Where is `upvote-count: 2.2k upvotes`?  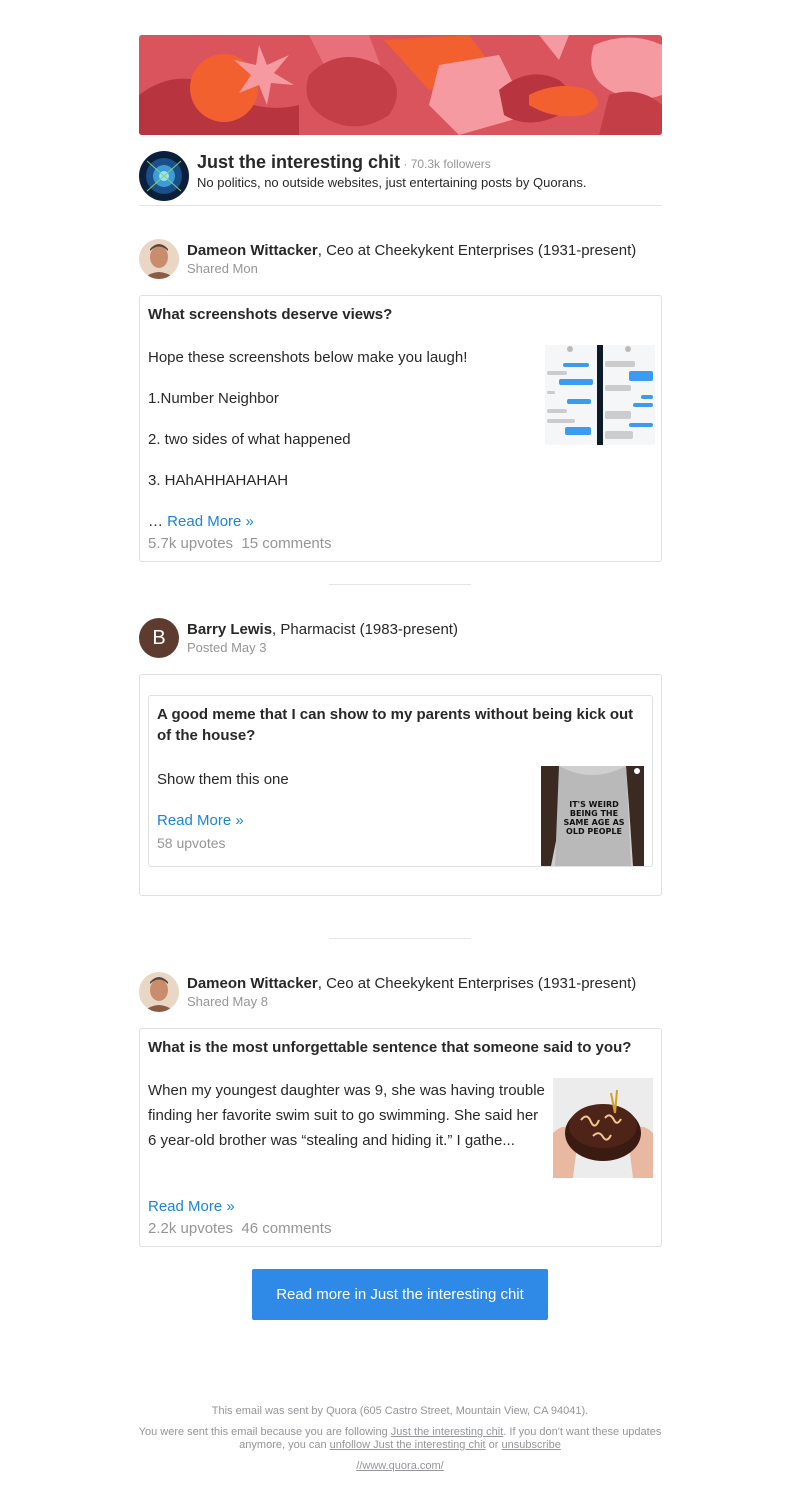 upvote-count: 2.2k upvotes is located at coordinates (190, 1228).